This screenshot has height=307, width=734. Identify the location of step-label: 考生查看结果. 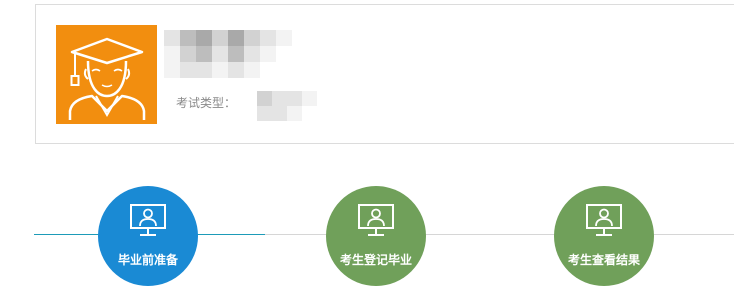
(603, 260).